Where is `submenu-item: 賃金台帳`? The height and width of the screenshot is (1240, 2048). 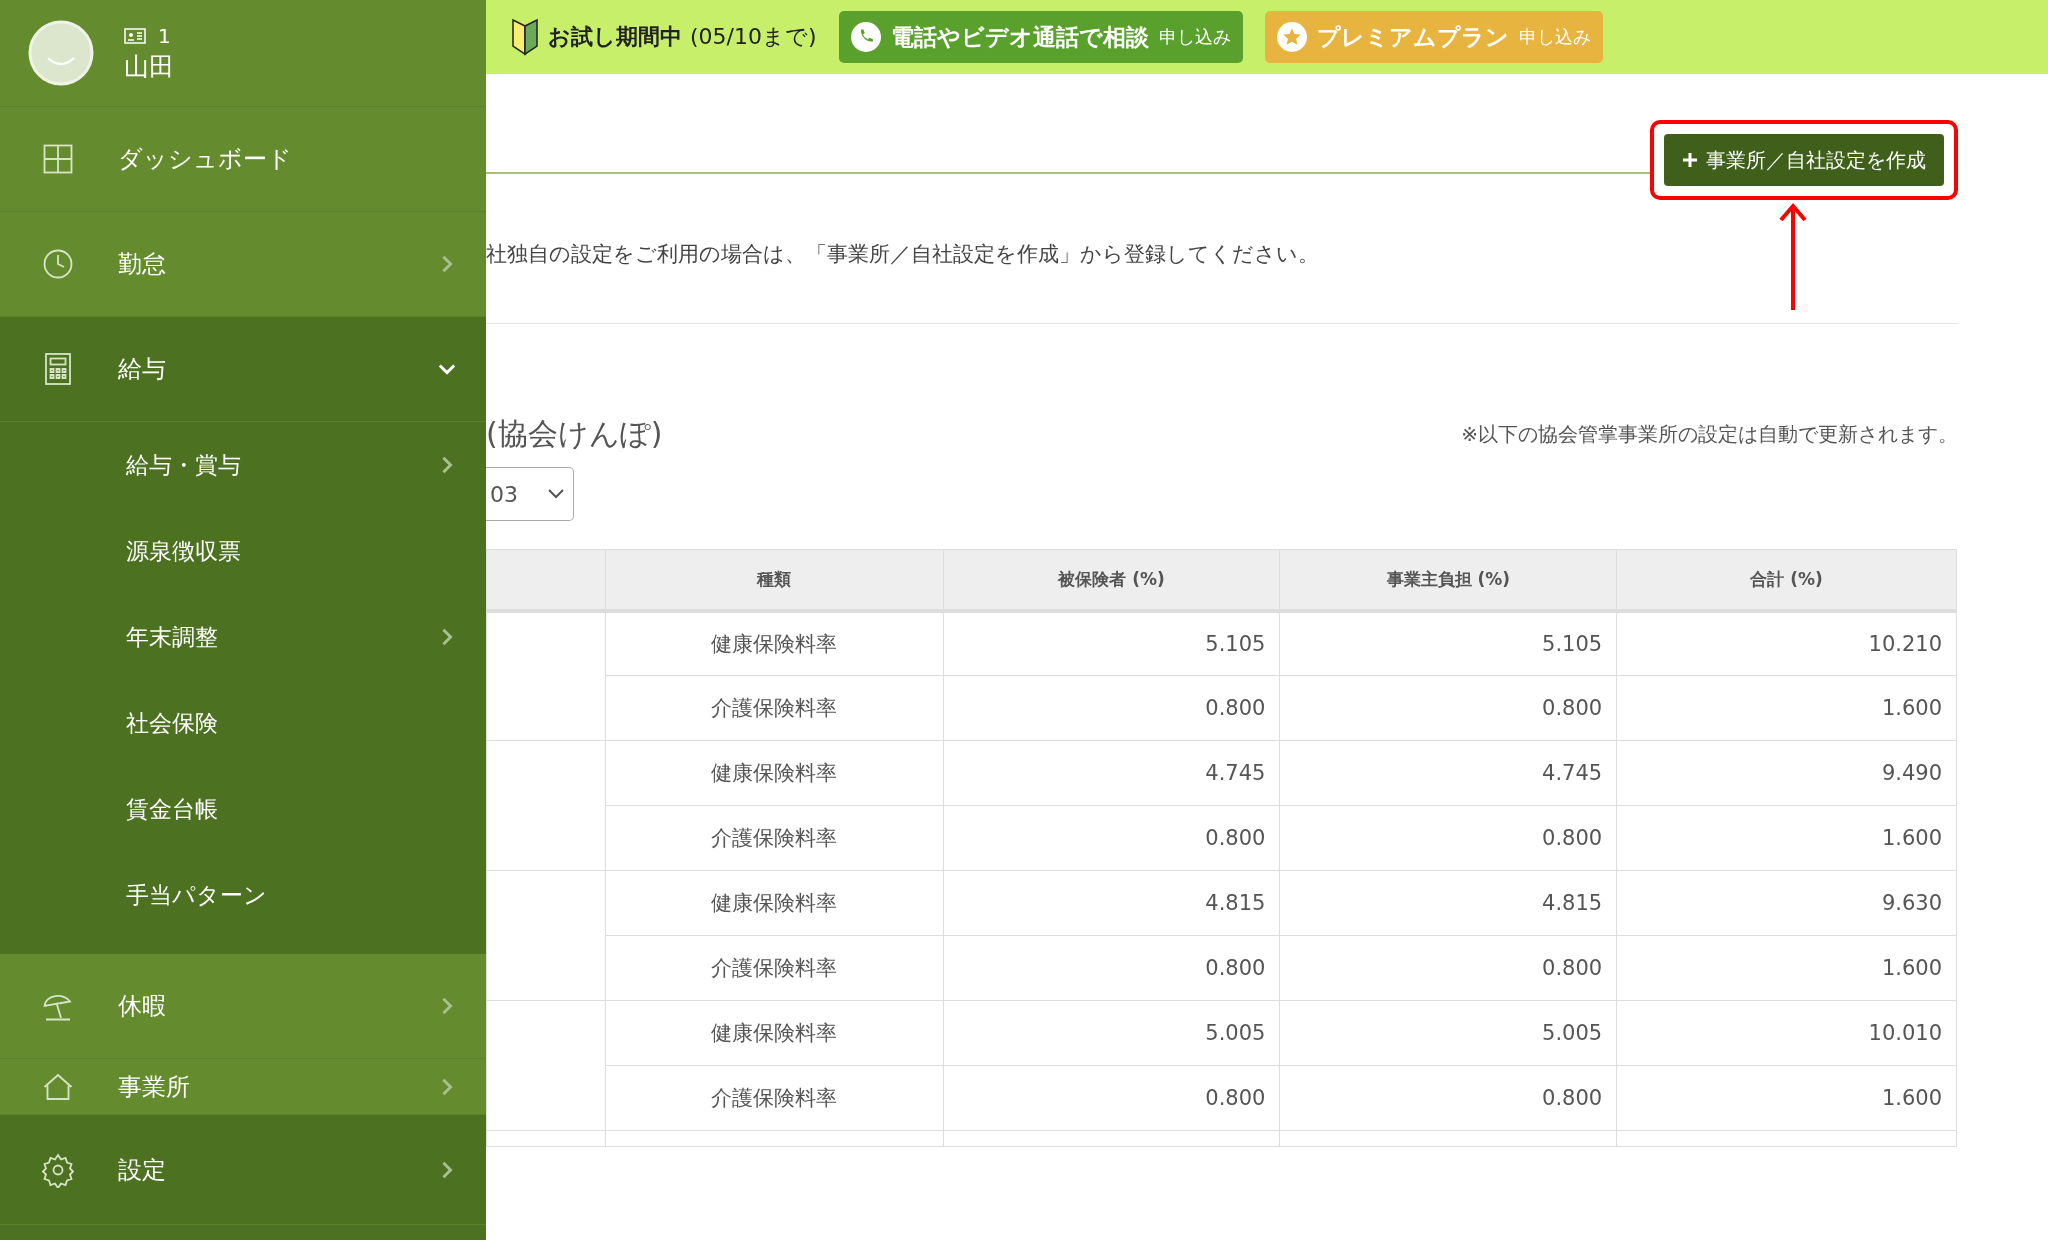 submenu-item: 賃金台帳 is located at coordinates (243, 809).